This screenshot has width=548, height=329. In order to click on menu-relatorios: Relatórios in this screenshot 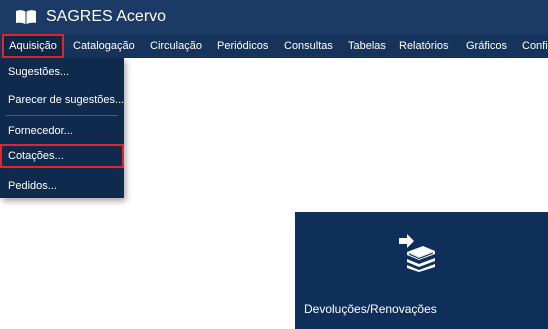, I will do `click(424, 46)`.